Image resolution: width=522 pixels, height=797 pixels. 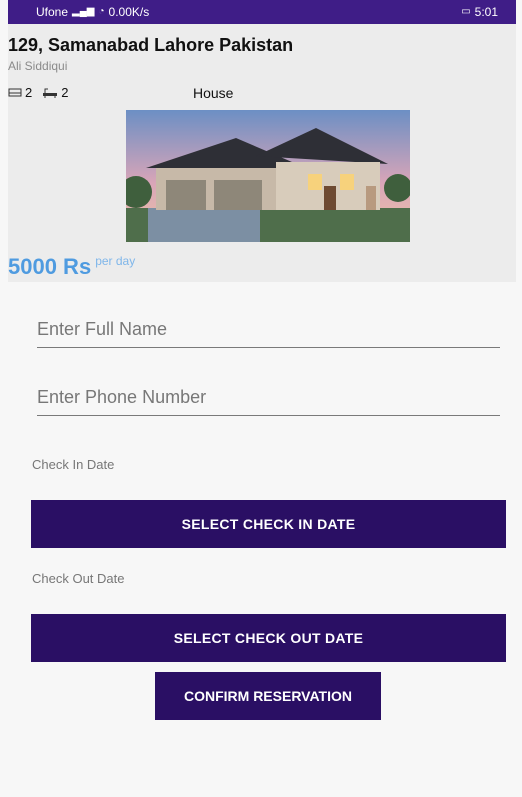 What do you see at coordinates (101, 11) in the screenshot?
I see `wifi-icon: ◔` at bounding box center [101, 11].